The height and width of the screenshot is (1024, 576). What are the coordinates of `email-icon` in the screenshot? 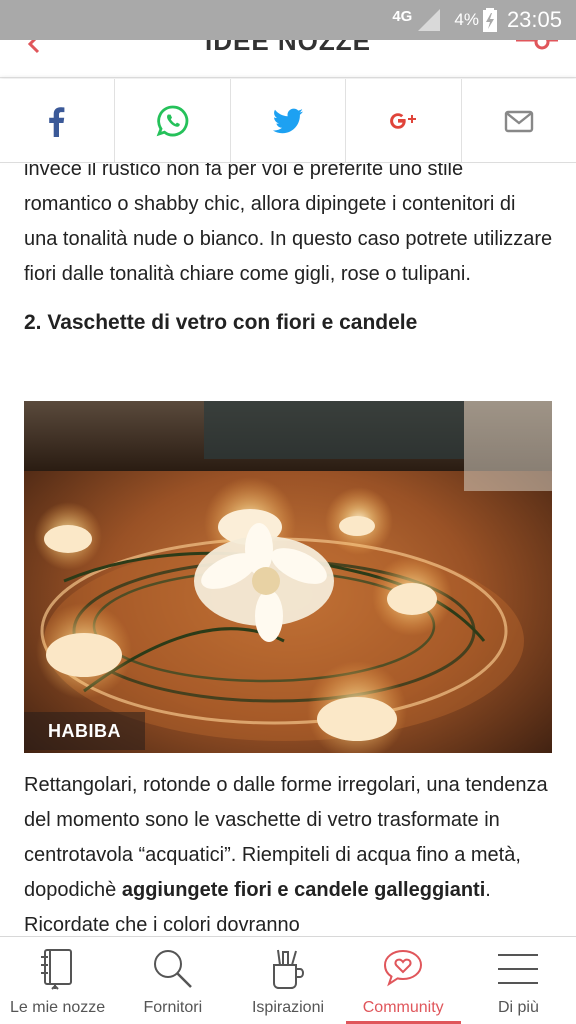 It's located at (519, 121).